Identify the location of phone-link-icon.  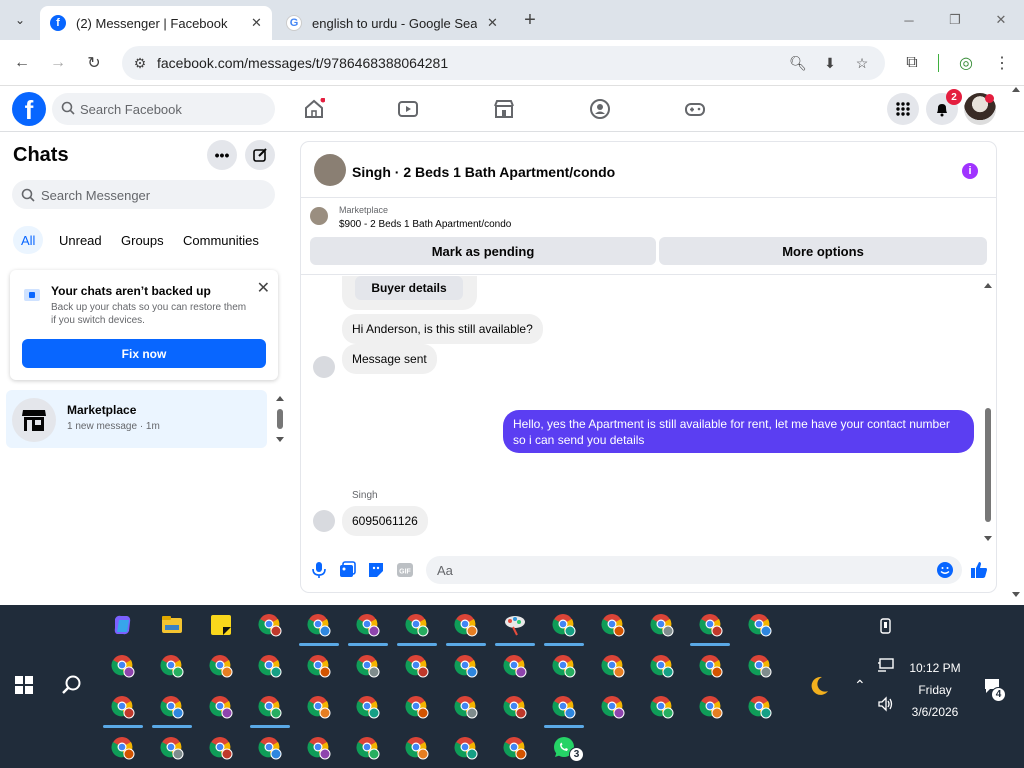
(886, 626).